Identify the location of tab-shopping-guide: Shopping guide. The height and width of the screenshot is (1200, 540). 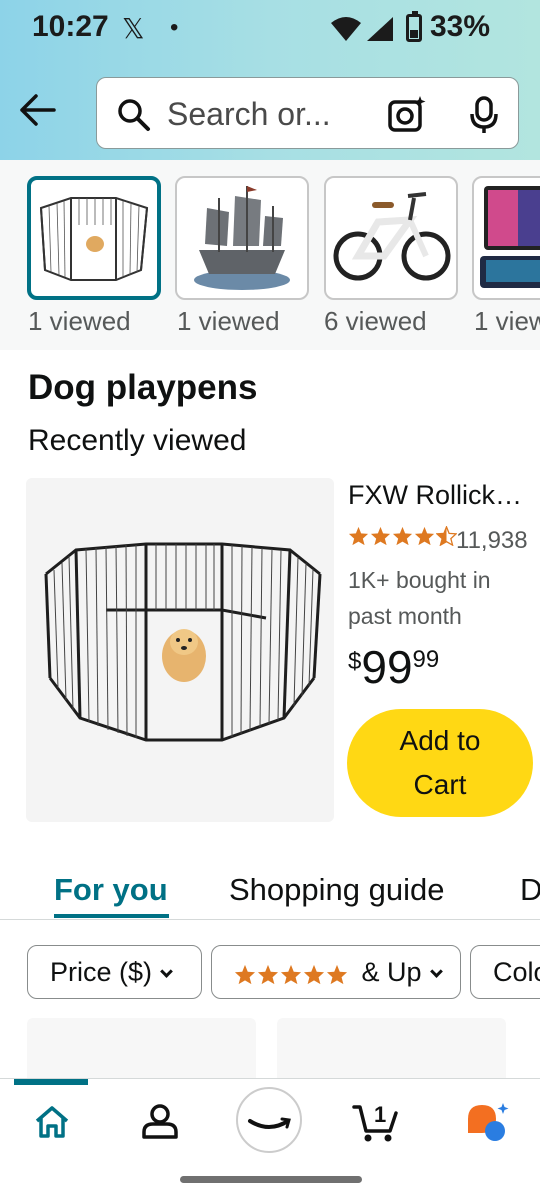
(336, 890).